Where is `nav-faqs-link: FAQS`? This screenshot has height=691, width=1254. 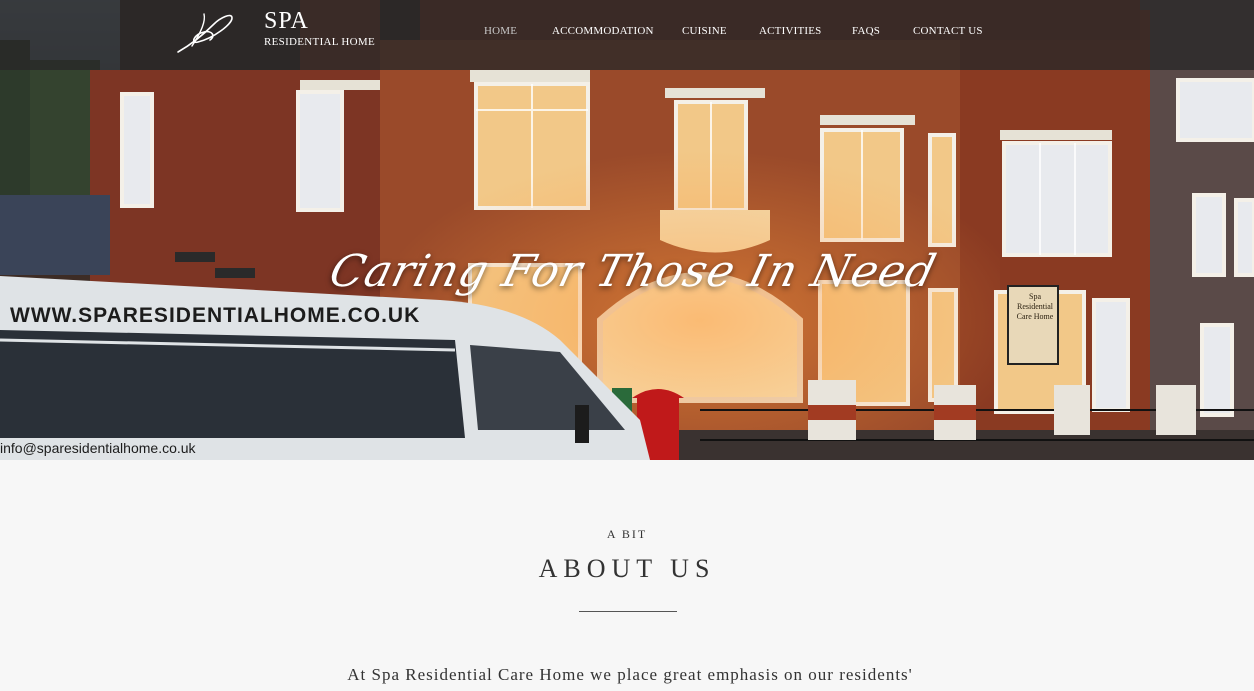 nav-faqs-link: FAQS is located at coordinates (866, 31).